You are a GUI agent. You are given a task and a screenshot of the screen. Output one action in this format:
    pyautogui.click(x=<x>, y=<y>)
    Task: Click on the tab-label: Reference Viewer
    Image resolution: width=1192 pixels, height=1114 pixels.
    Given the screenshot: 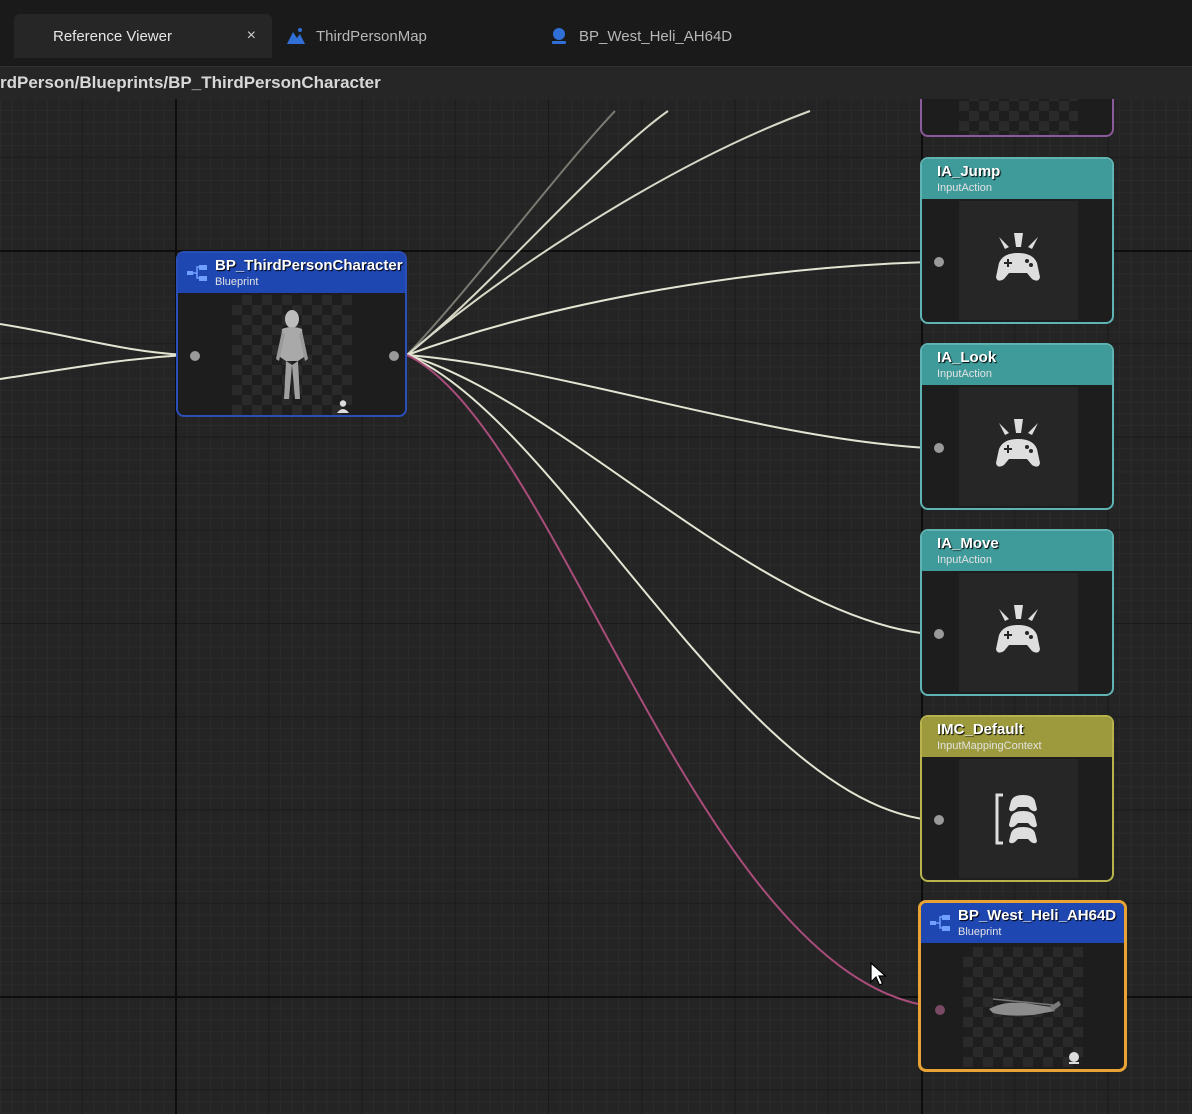 What is the action you would take?
    pyautogui.click(x=112, y=36)
    